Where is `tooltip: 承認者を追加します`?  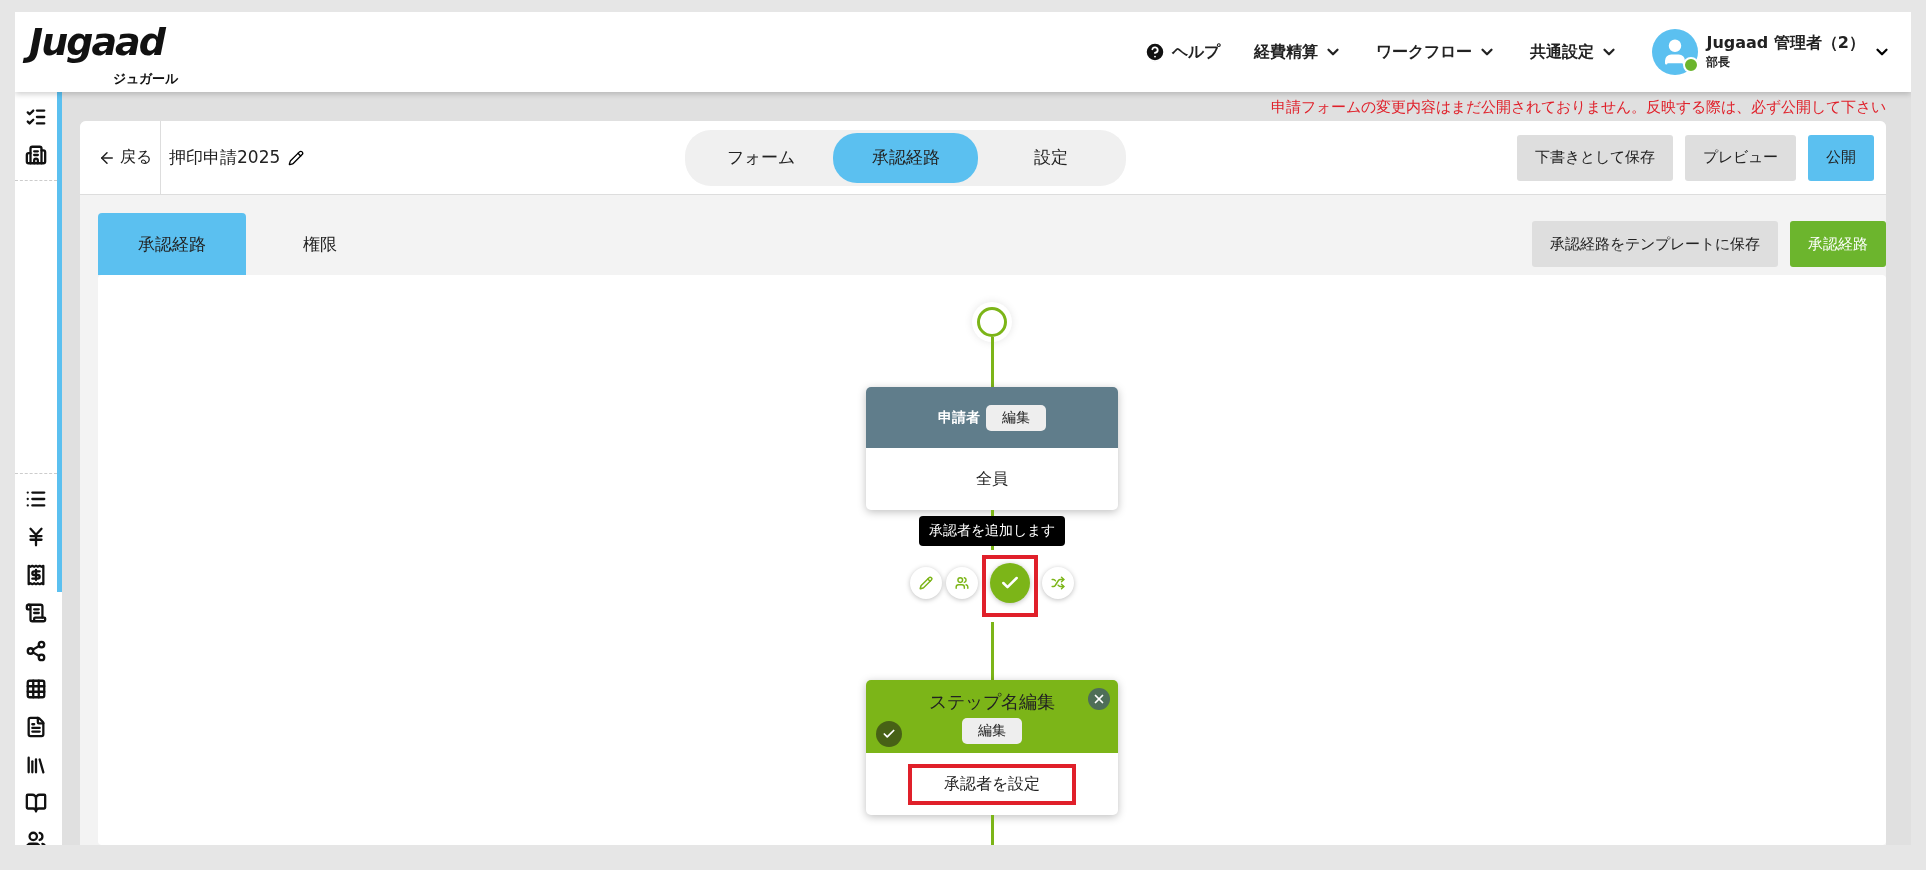
tooltip: 承認者を追加します is located at coordinates (992, 531).